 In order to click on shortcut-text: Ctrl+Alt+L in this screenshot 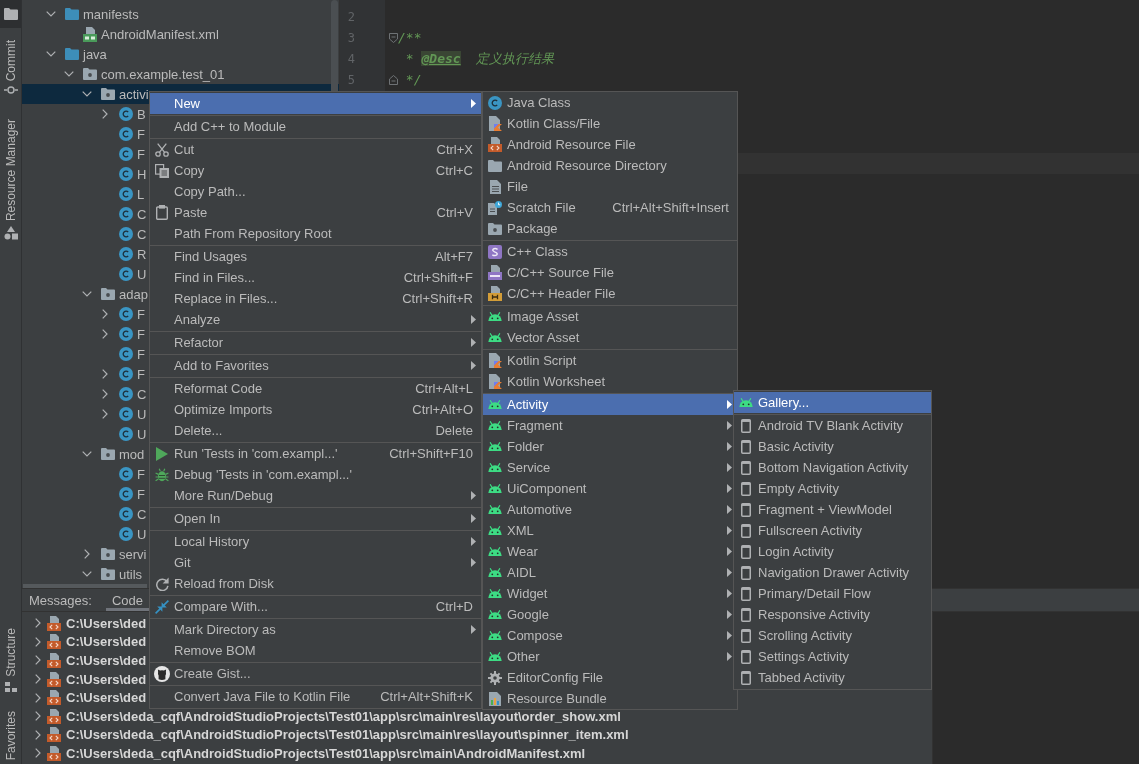, I will do `click(444, 388)`.